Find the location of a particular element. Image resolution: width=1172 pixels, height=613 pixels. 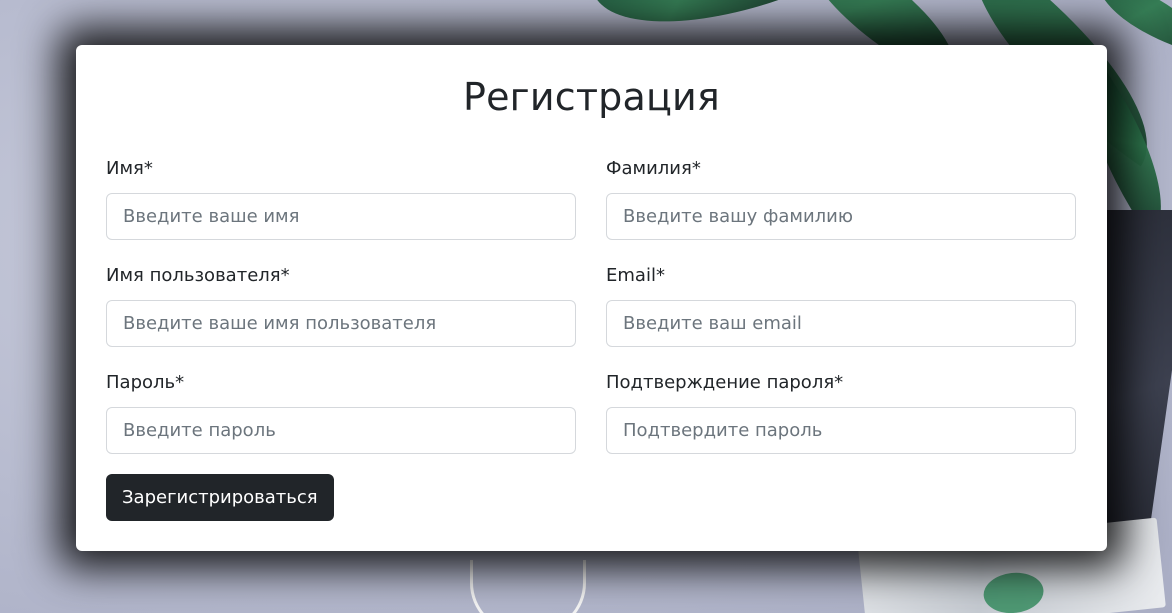

password-group: Пароль* is located at coordinates (341, 412).